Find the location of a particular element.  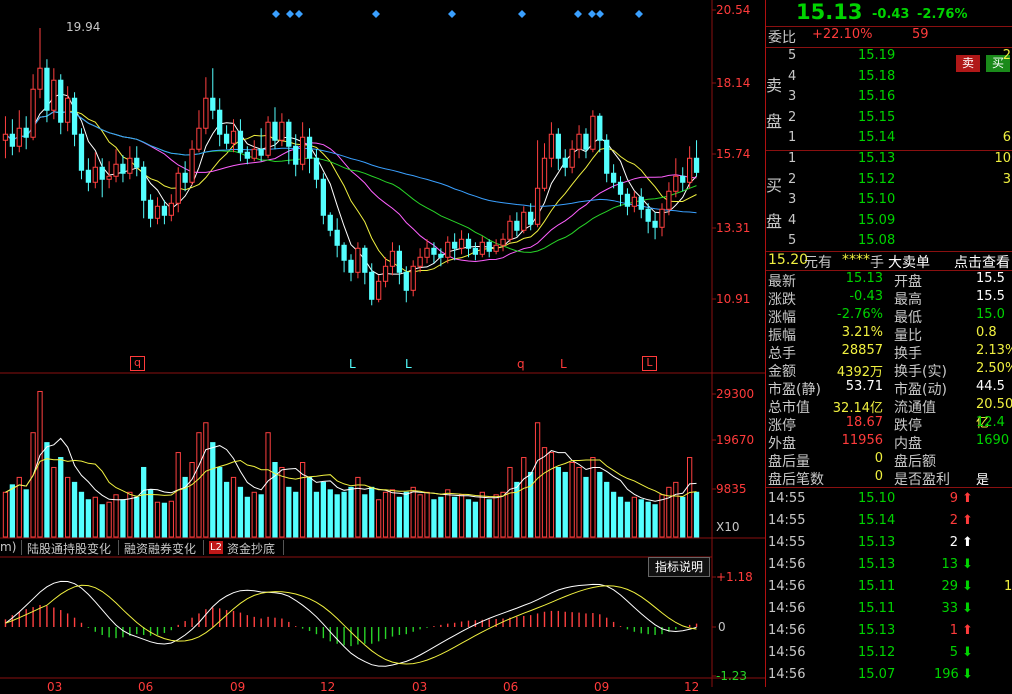

high-price-marker: 19.94 is located at coordinates (83, 27).